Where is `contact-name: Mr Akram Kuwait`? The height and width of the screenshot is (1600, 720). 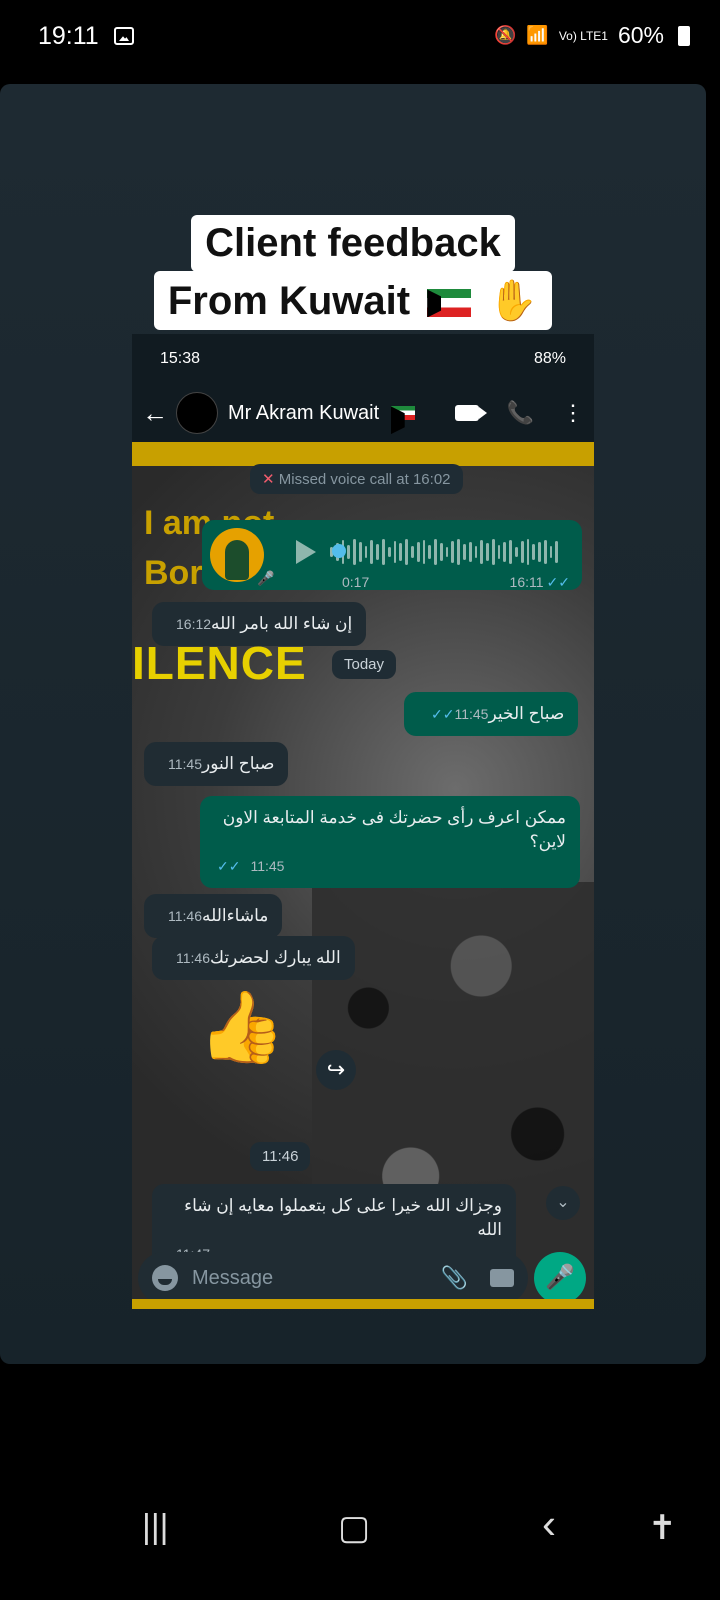 contact-name: Mr Akram Kuwait is located at coordinates (341, 413).